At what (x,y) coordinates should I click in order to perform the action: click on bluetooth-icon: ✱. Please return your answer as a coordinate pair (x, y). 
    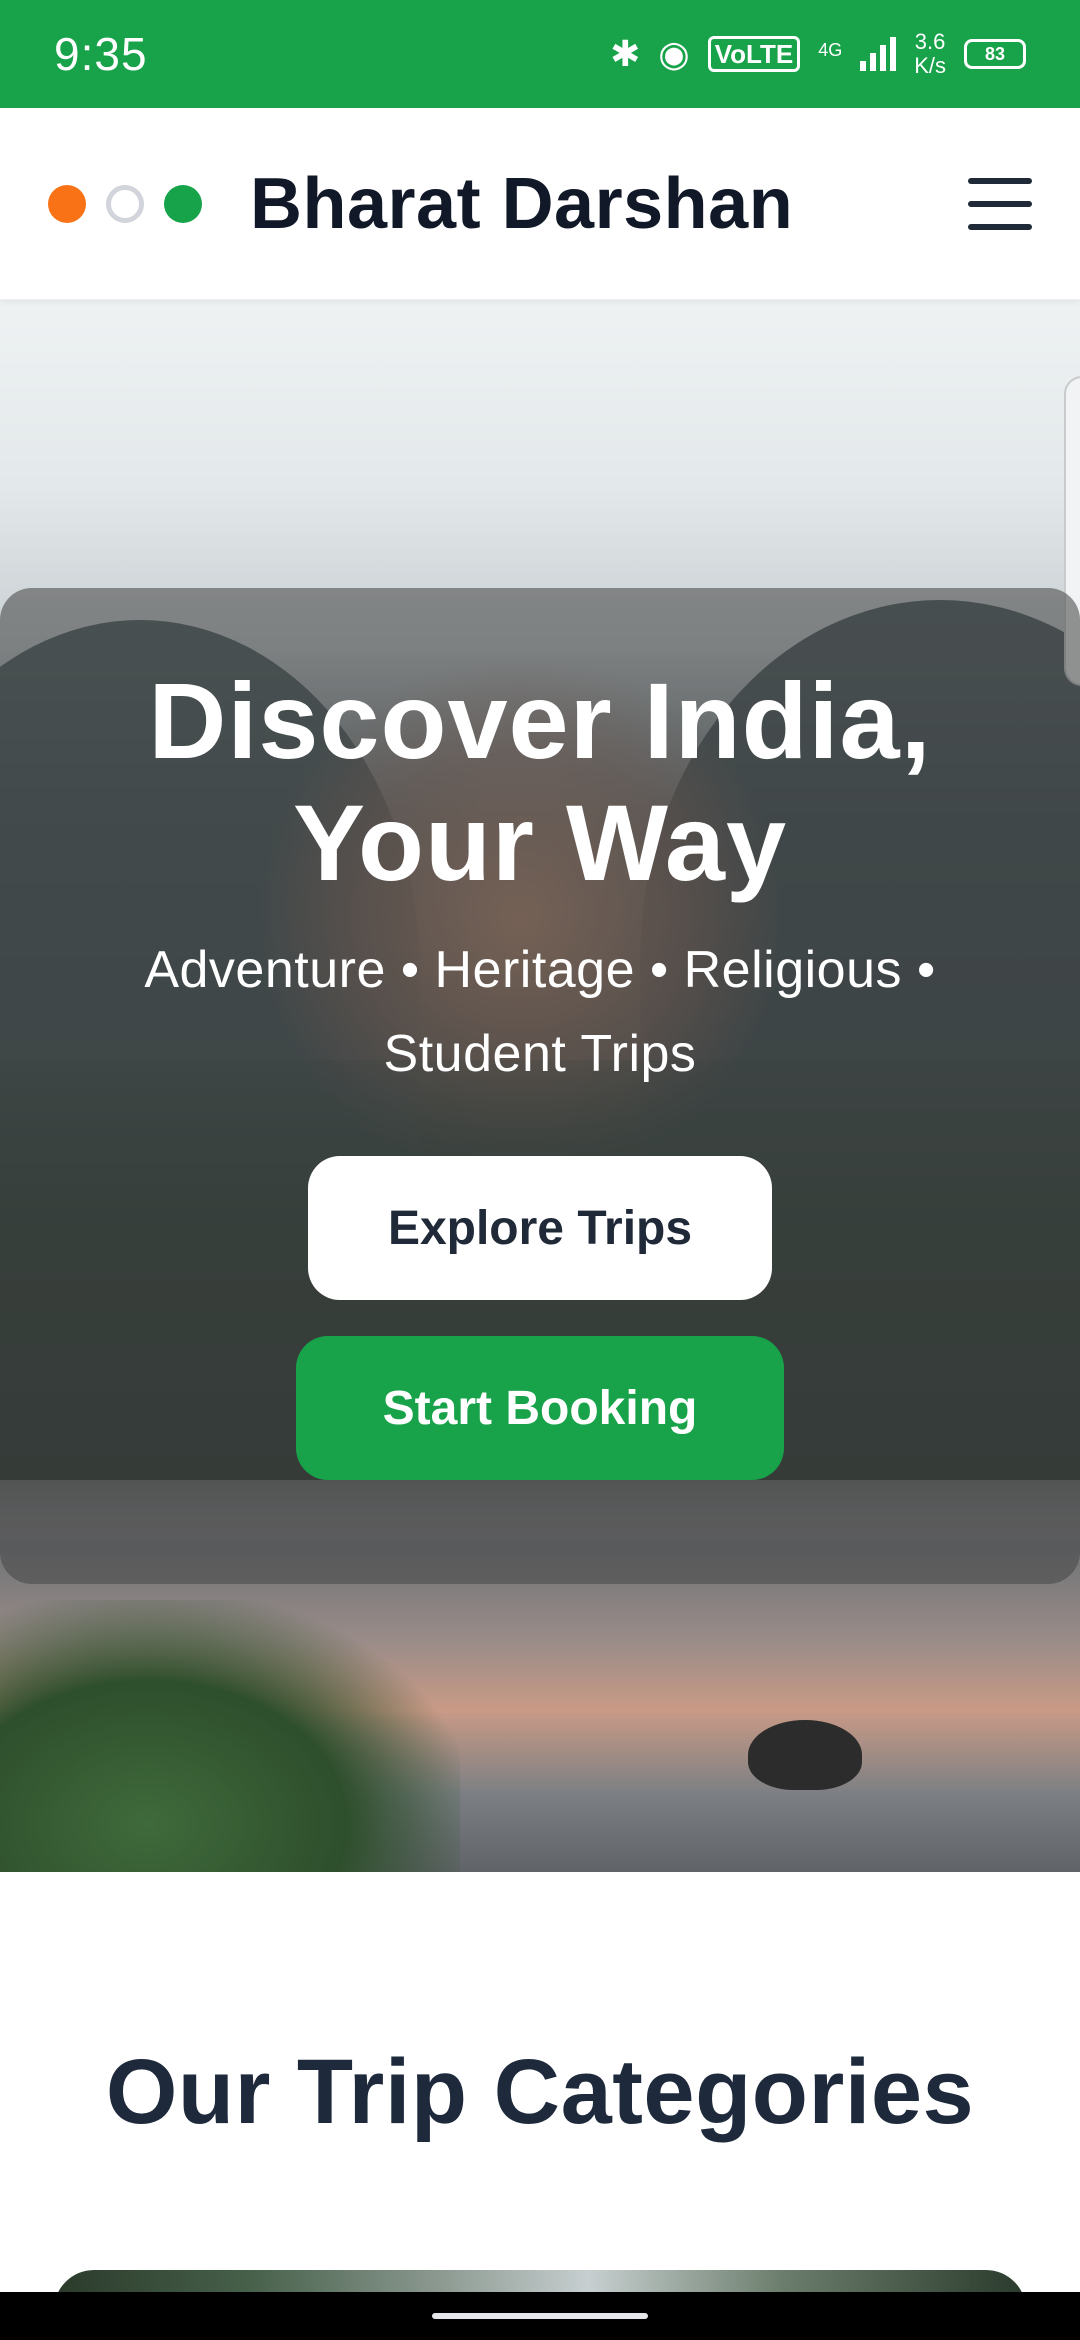
    Looking at the image, I should click on (625, 53).